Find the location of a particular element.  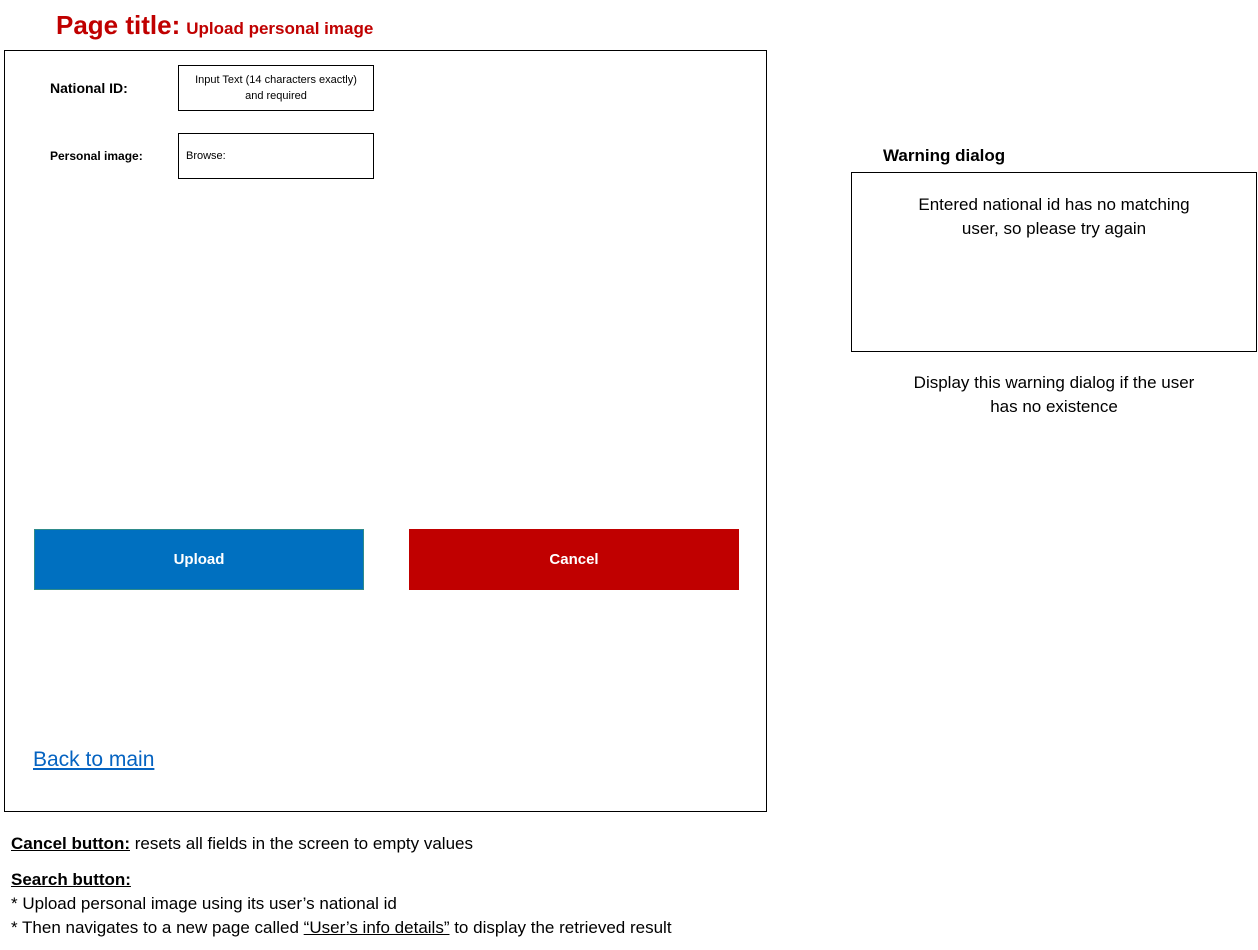

personal-image-file-input: Browse: is located at coordinates (276, 156).